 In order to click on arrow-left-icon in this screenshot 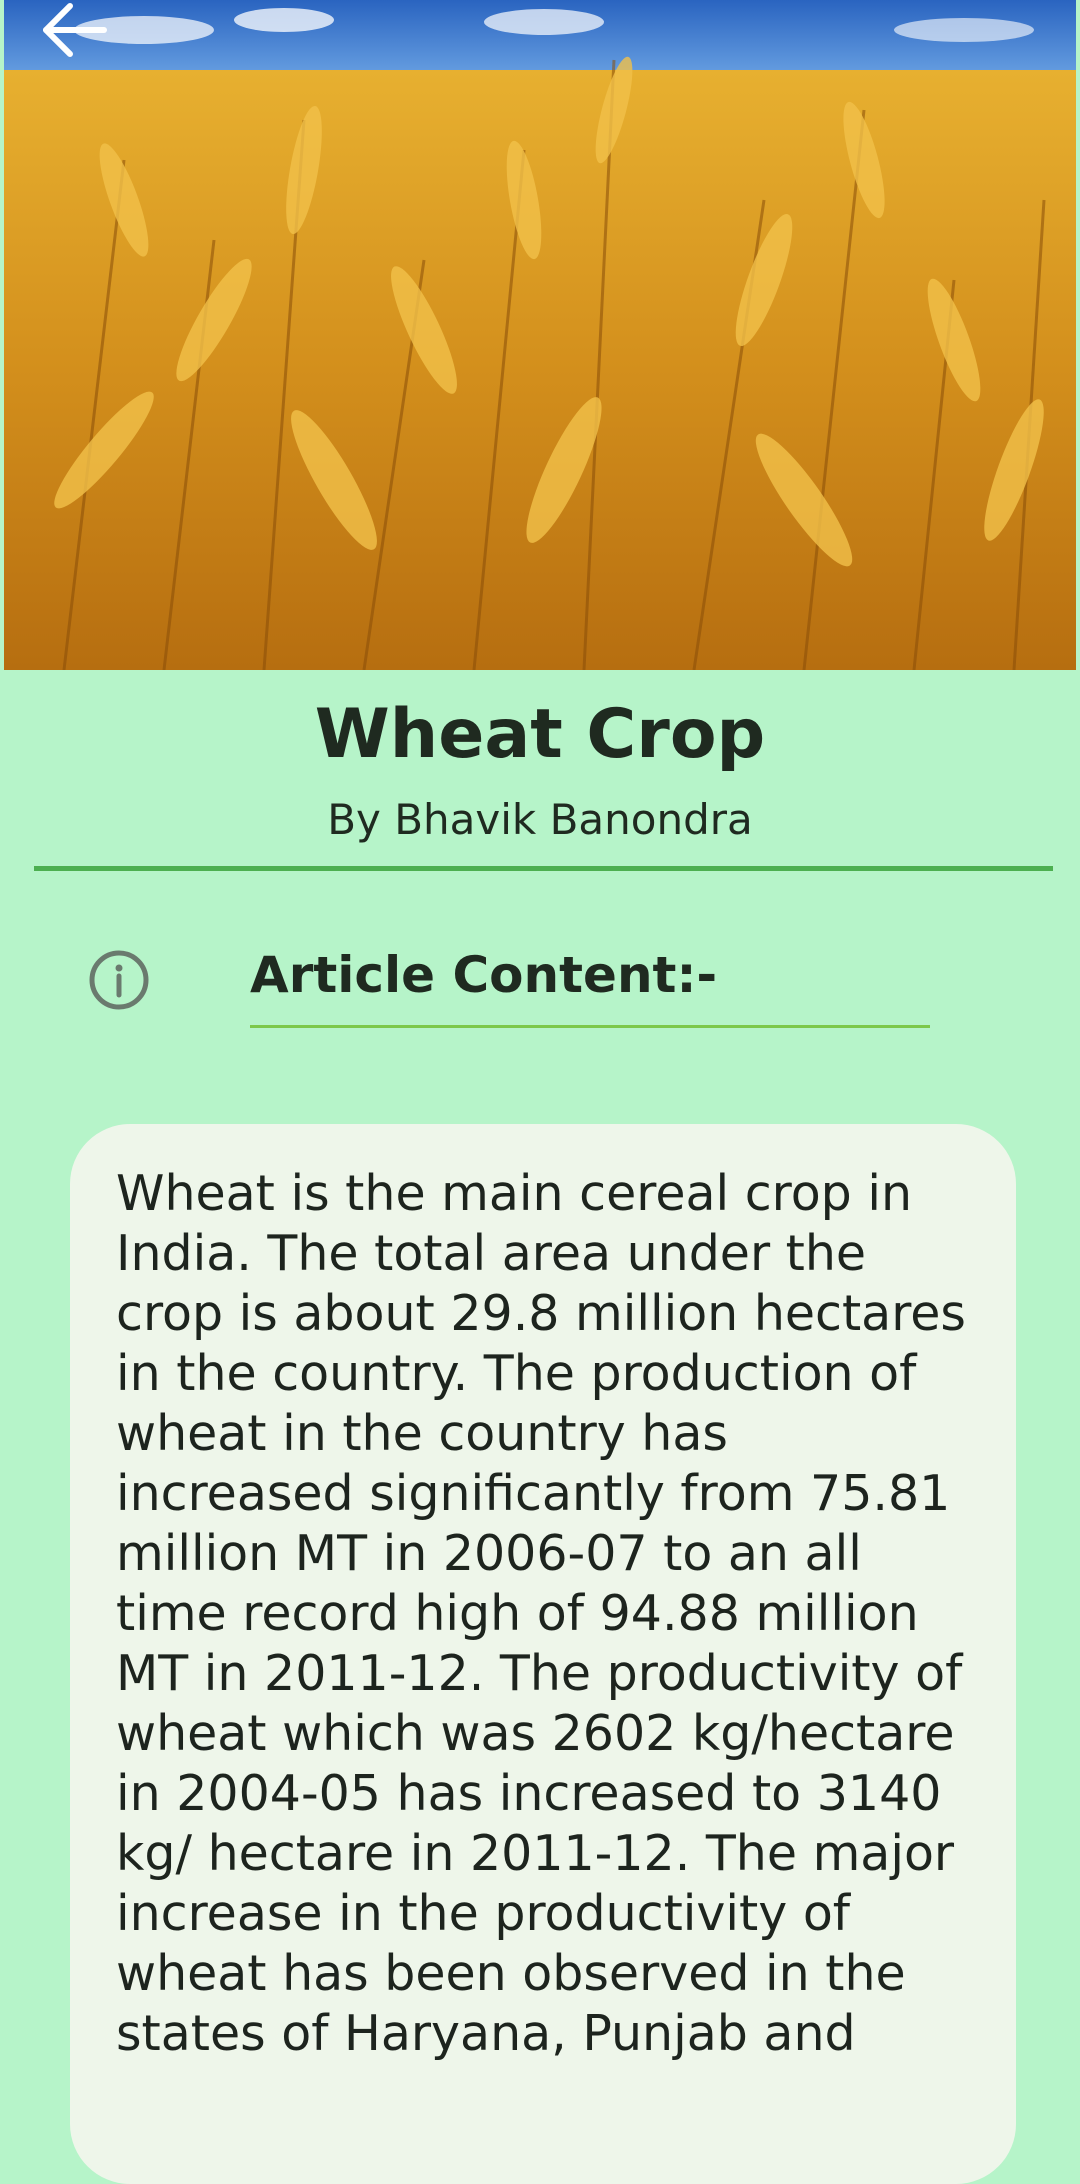, I will do `click(75, 30)`.